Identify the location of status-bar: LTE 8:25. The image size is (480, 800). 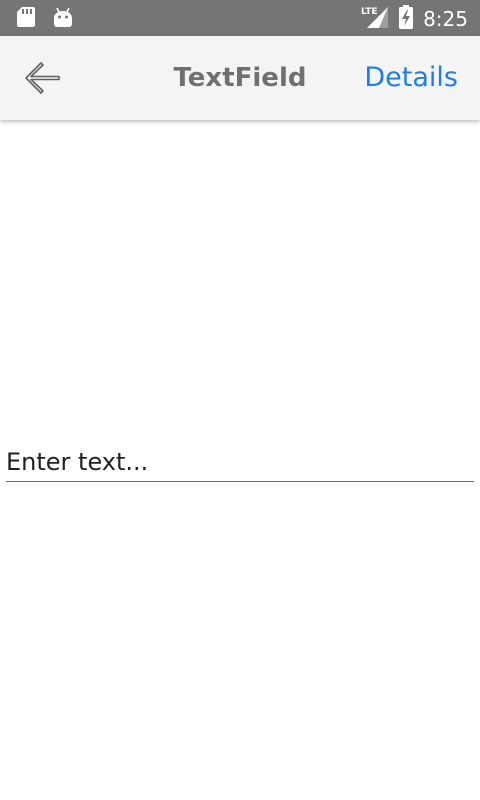
(240, 18).